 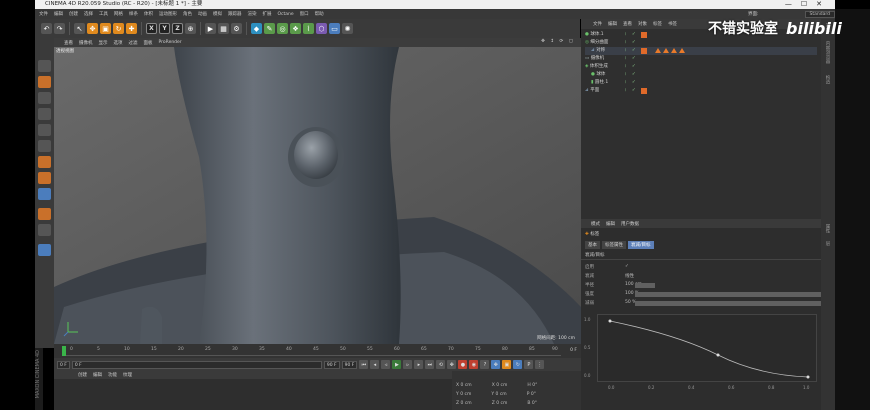 What do you see at coordinates (701, 75) in the screenshot?
I see `object-row: ● 球体 ⁝ ✓` at bounding box center [701, 75].